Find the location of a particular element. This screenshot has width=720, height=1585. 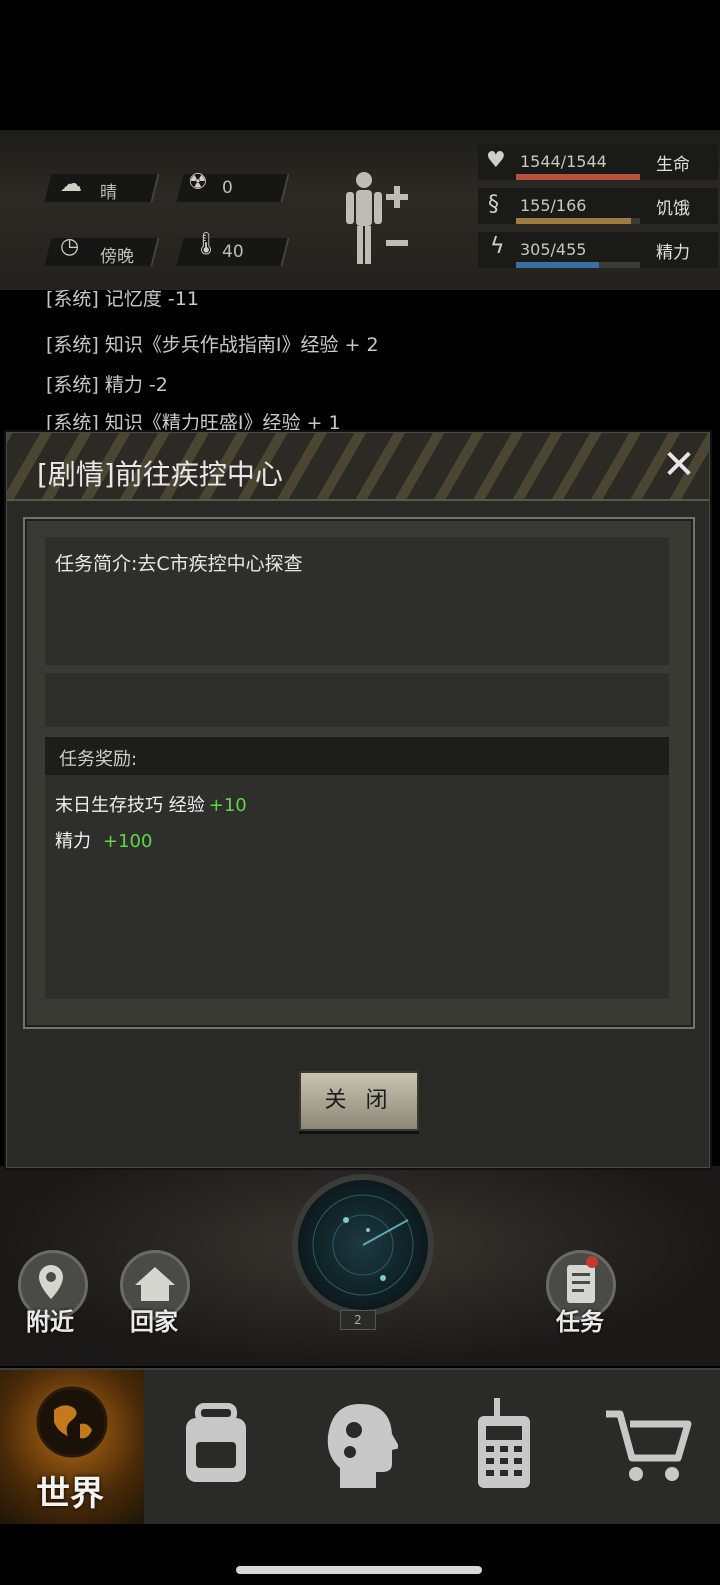

notification-dot is located at coordinates (592, 1262).